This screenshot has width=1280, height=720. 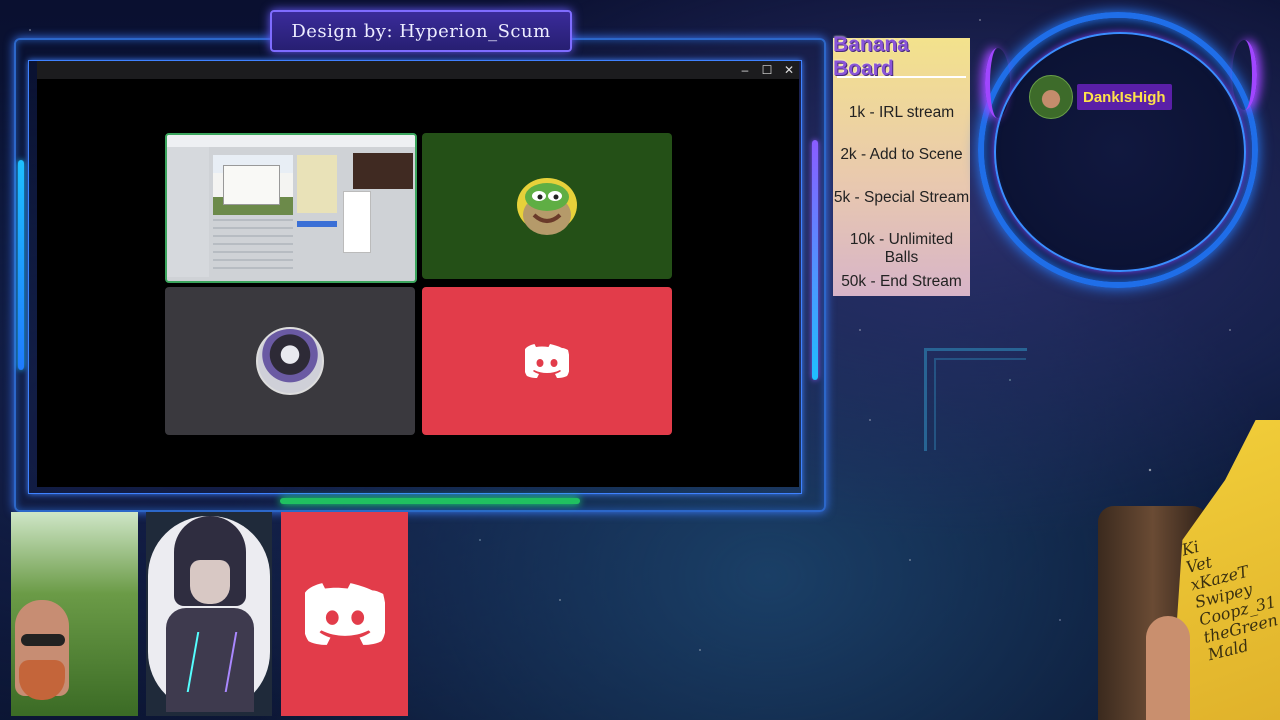 I want to click on avatar-face, so click(x=210, y=582).